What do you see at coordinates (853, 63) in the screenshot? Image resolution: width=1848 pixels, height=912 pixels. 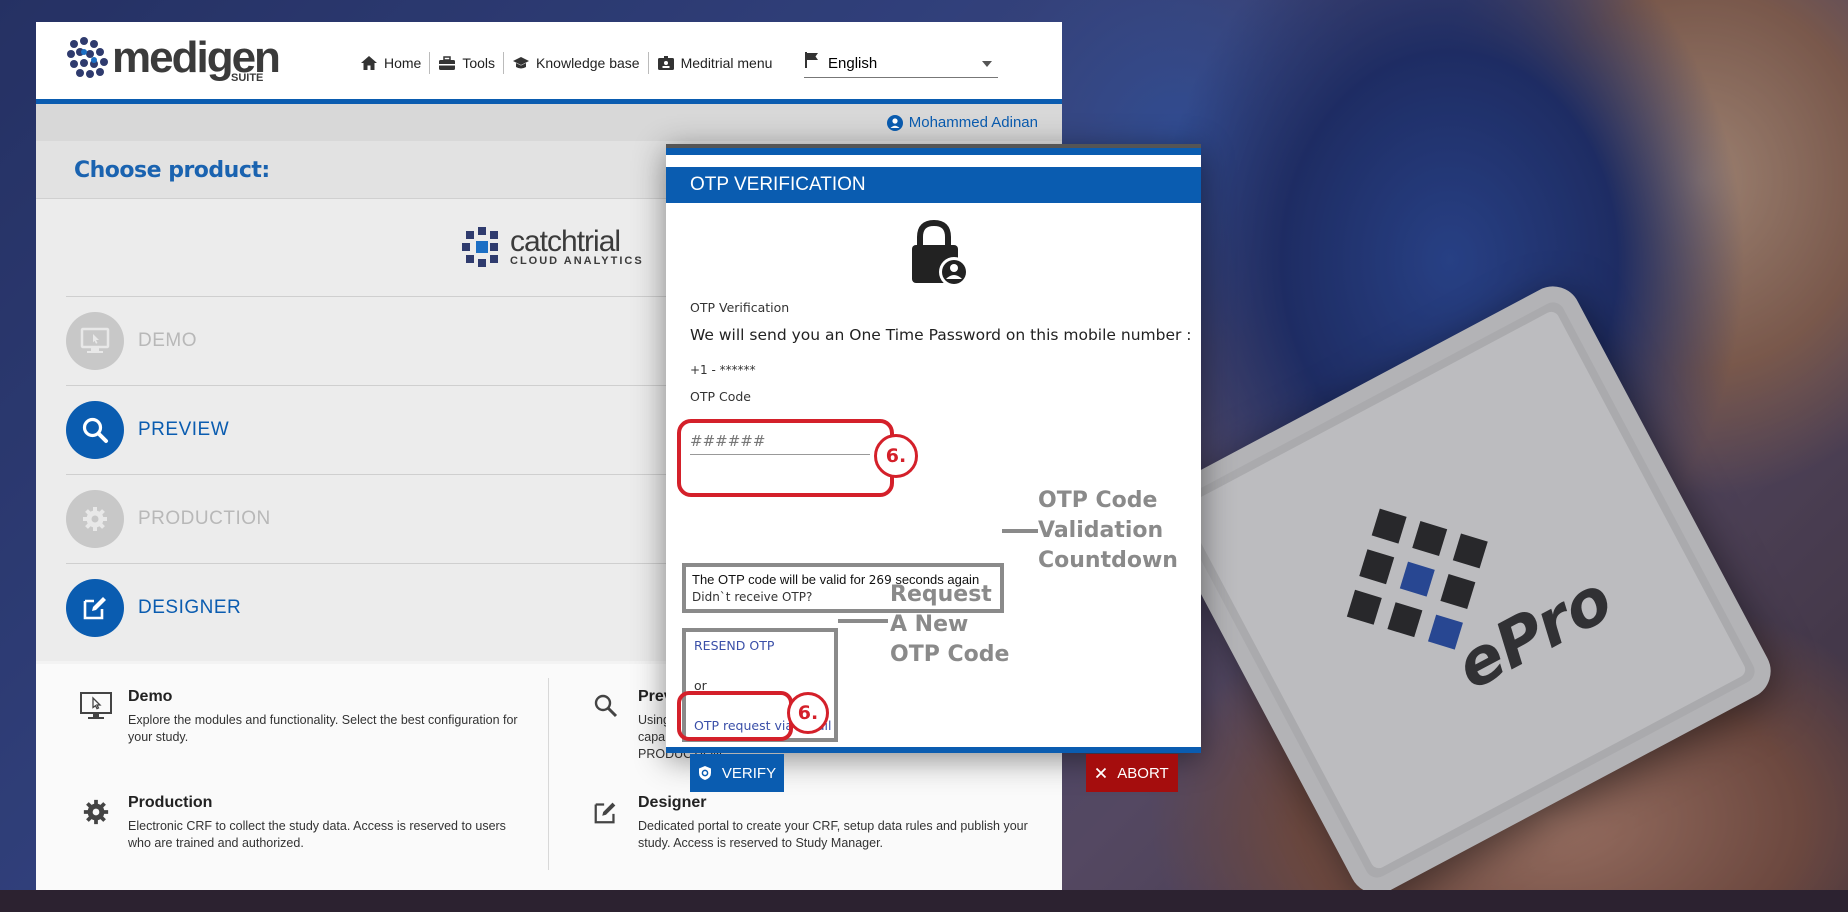 I see `language-selected: English` at bounding box center [853, 63].